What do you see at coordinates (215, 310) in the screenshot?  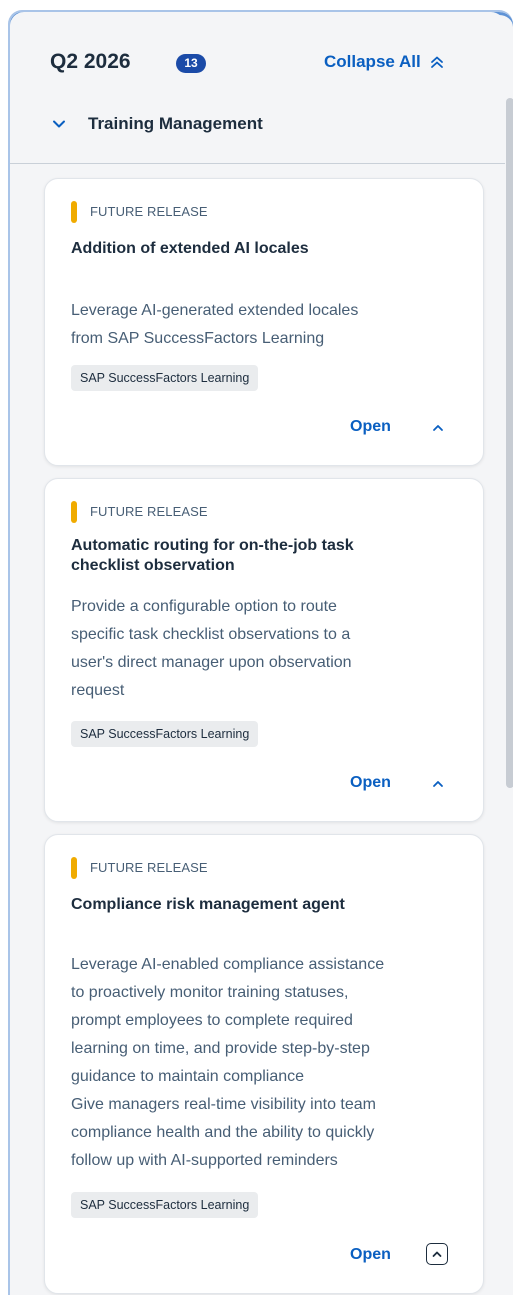 I see `description-line: Leverage AI-generated extended locales` at bounding box center [215, 310].